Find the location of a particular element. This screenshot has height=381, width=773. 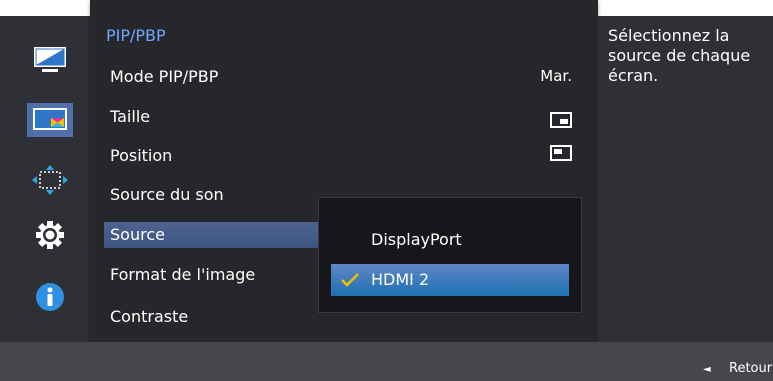

sidebar-item-picture is located at coordinates (50, 60).